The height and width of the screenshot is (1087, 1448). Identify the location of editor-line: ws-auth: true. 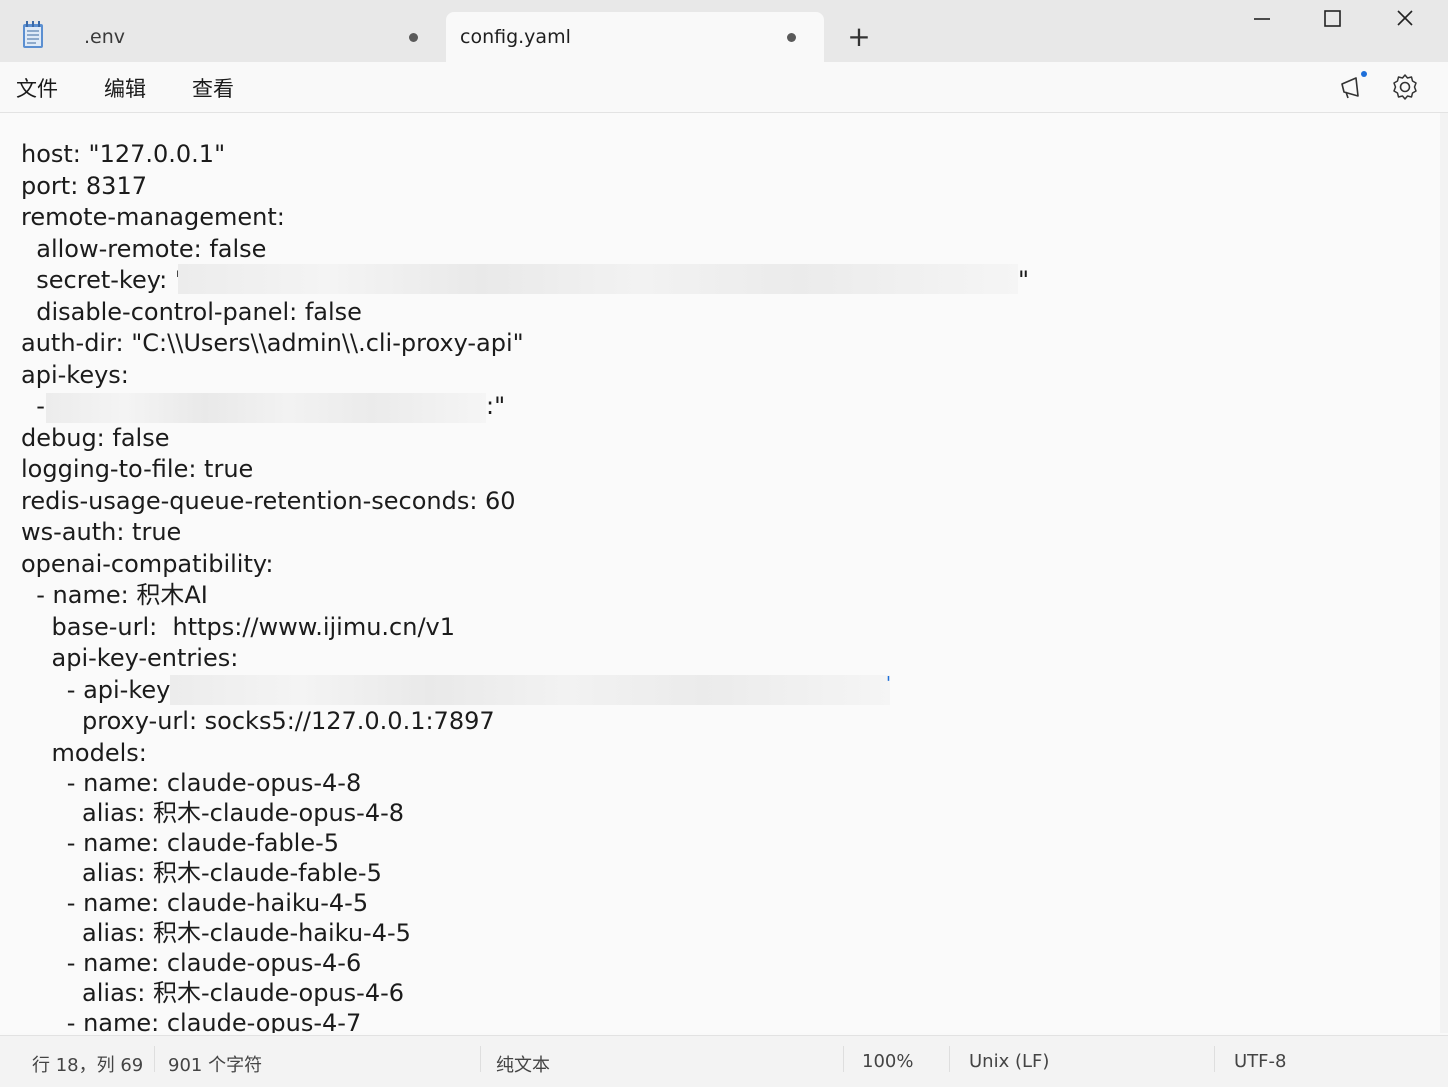
(101, 532).